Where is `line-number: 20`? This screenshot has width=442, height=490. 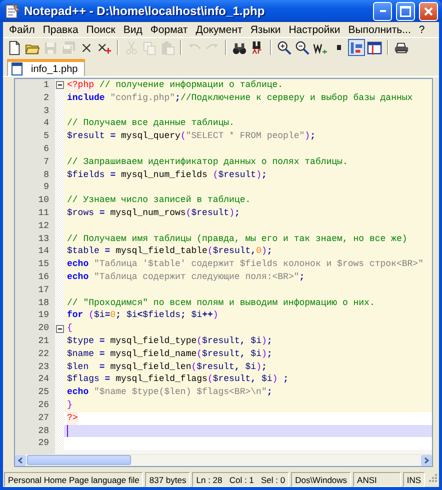 line-number: 20 is located at coordinates (43, 328).